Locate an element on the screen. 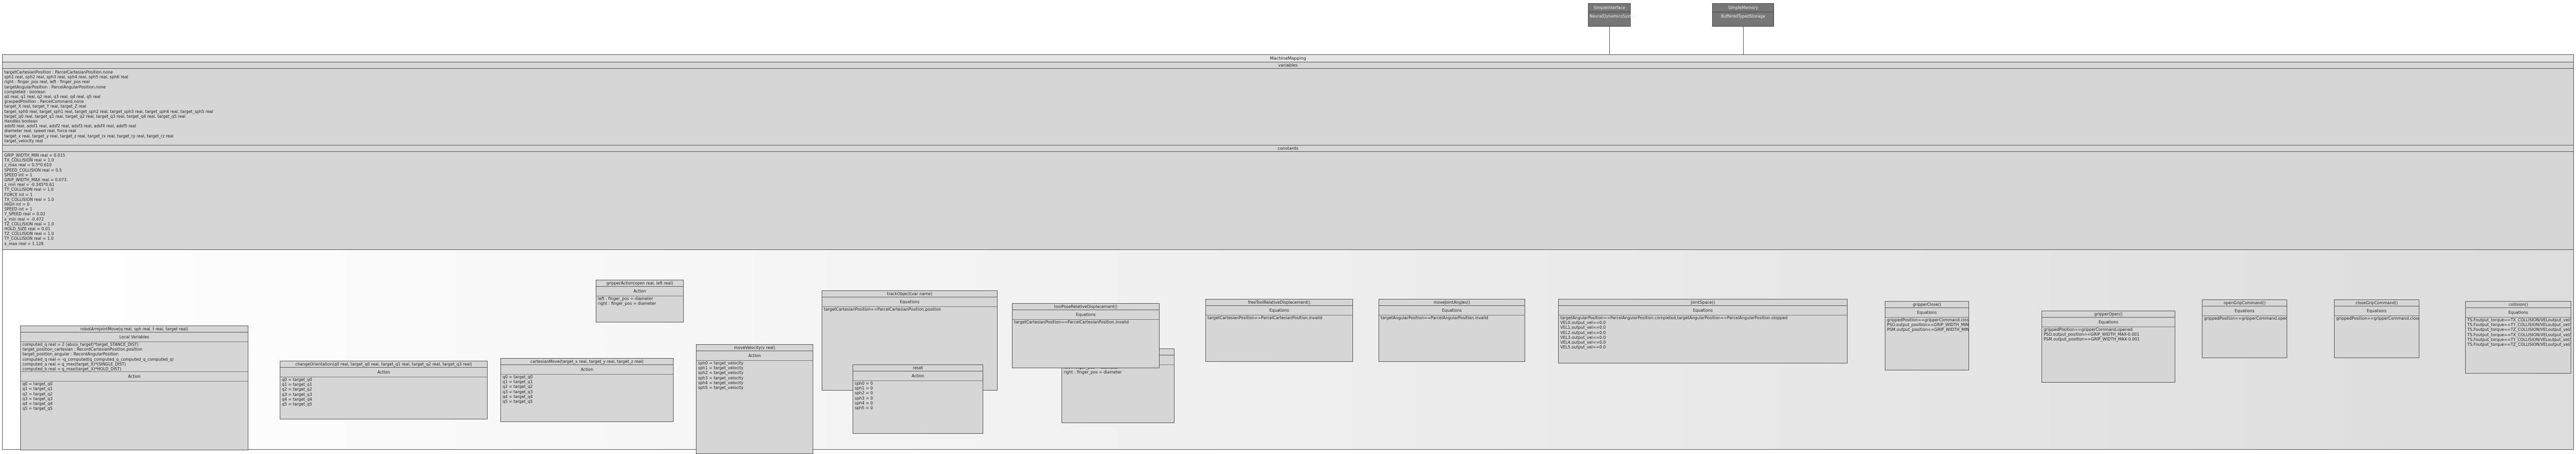 The height and width of the screenshot is (454, 2576). declaration-line: Y_SPEED real = 0.02 is located at coordinates (25, 214).